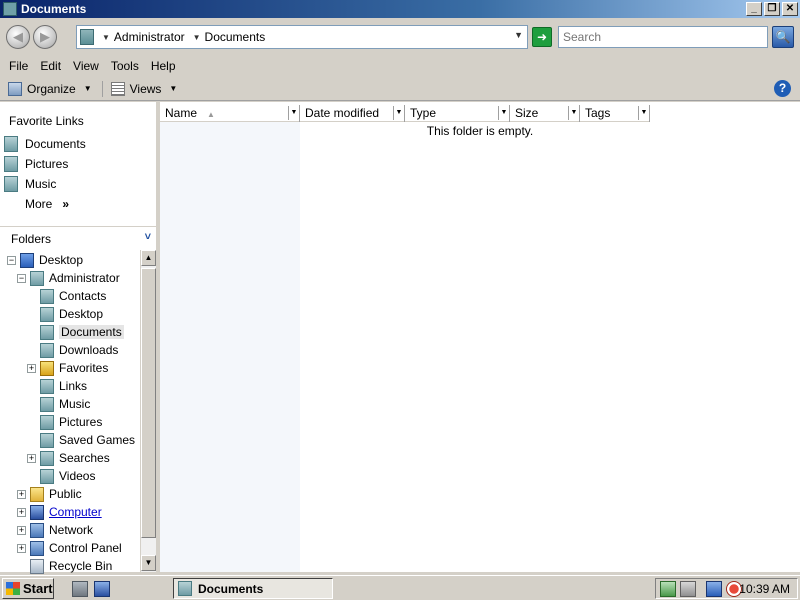  I want to click on menu-edit: Edit, so click(50, 66).